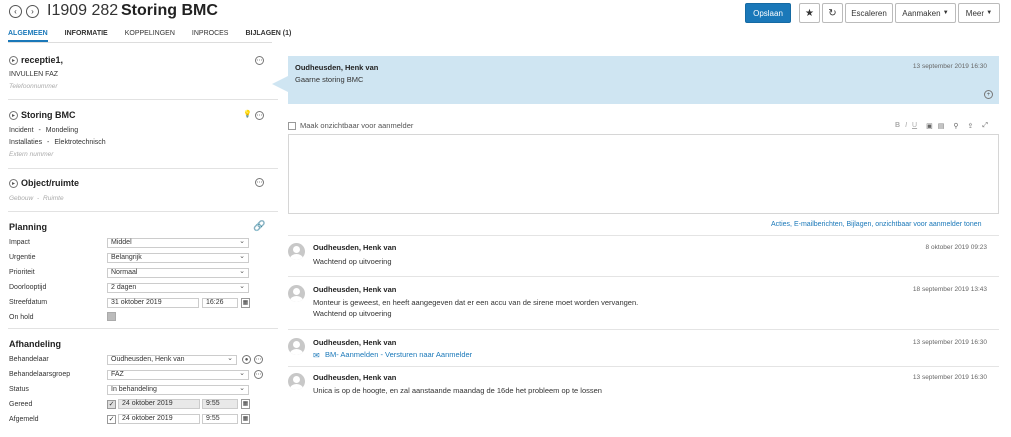  I want to click on group-label: Behandelaarsgroep, so click(40, 374).